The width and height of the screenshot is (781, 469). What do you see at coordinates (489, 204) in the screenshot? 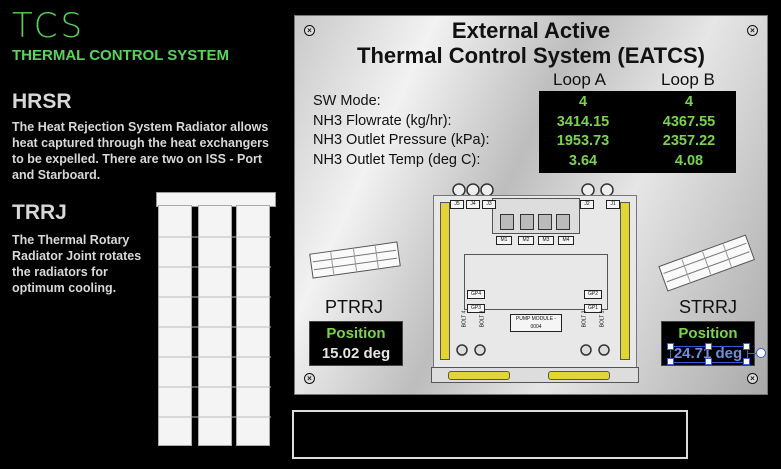
I see `connector-tag: J3` at bounding box center [489, 204].